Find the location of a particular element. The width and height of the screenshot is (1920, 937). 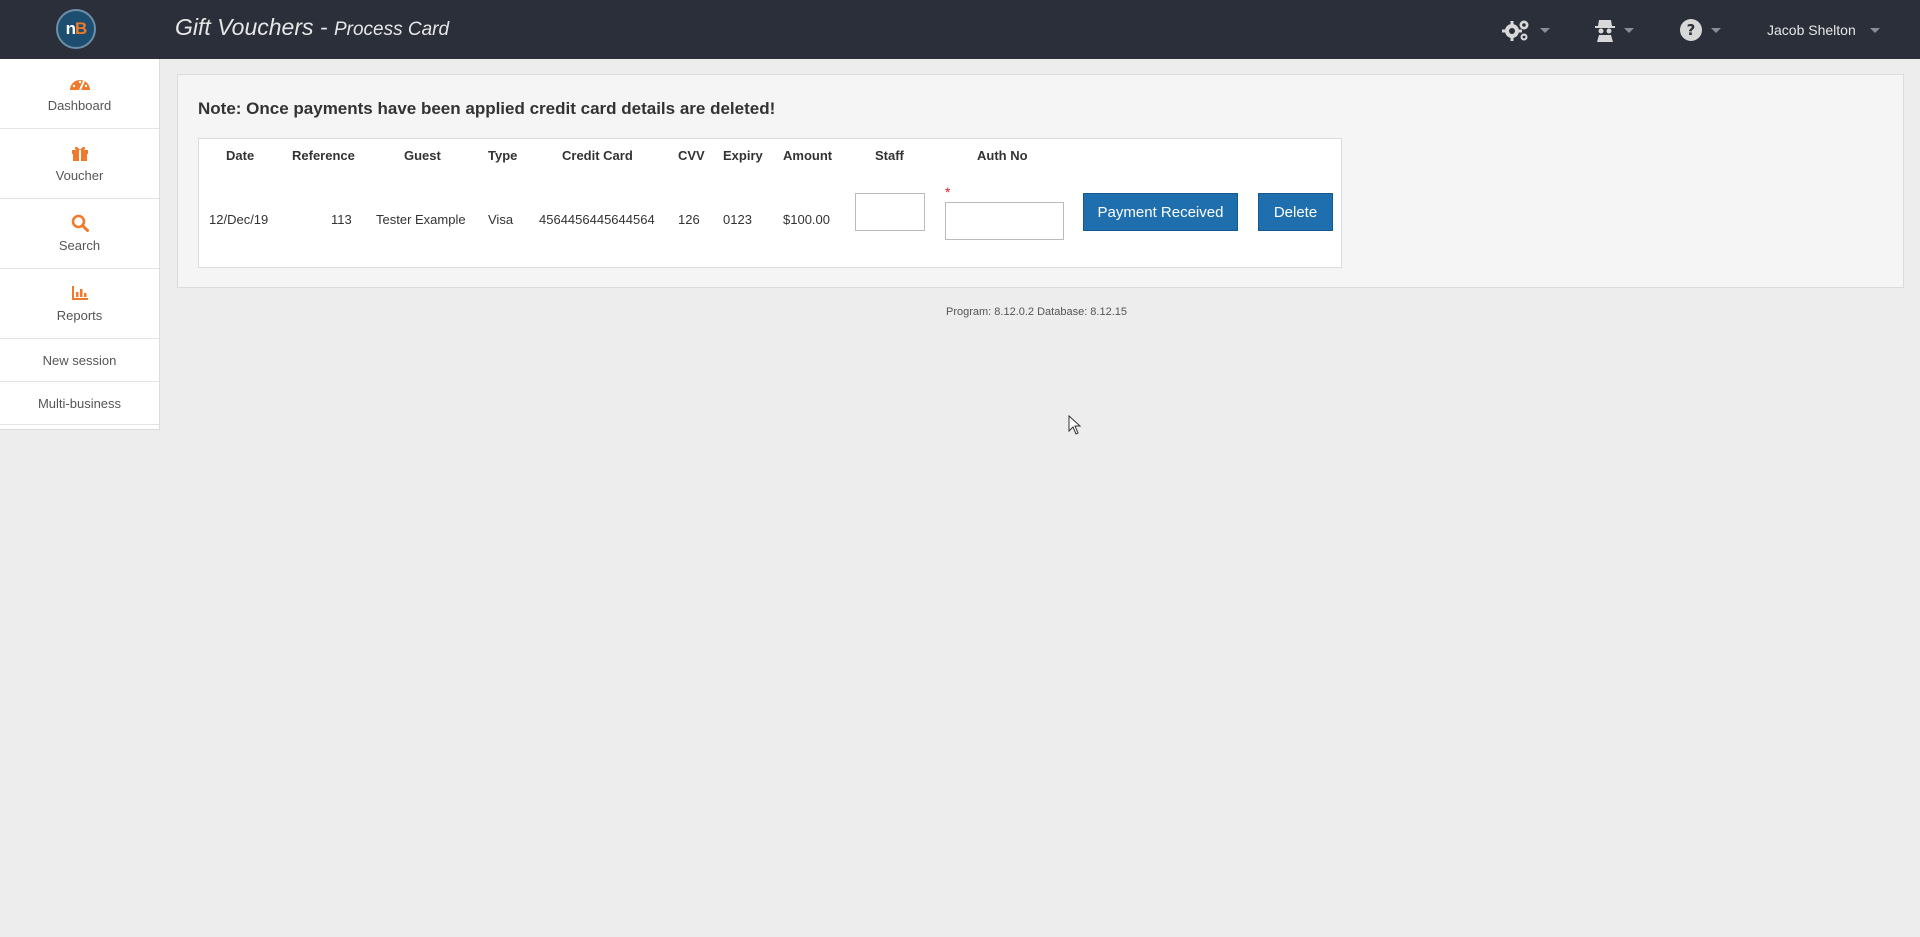

cell-amount: $100.00 is located at coordinates (806, 219).